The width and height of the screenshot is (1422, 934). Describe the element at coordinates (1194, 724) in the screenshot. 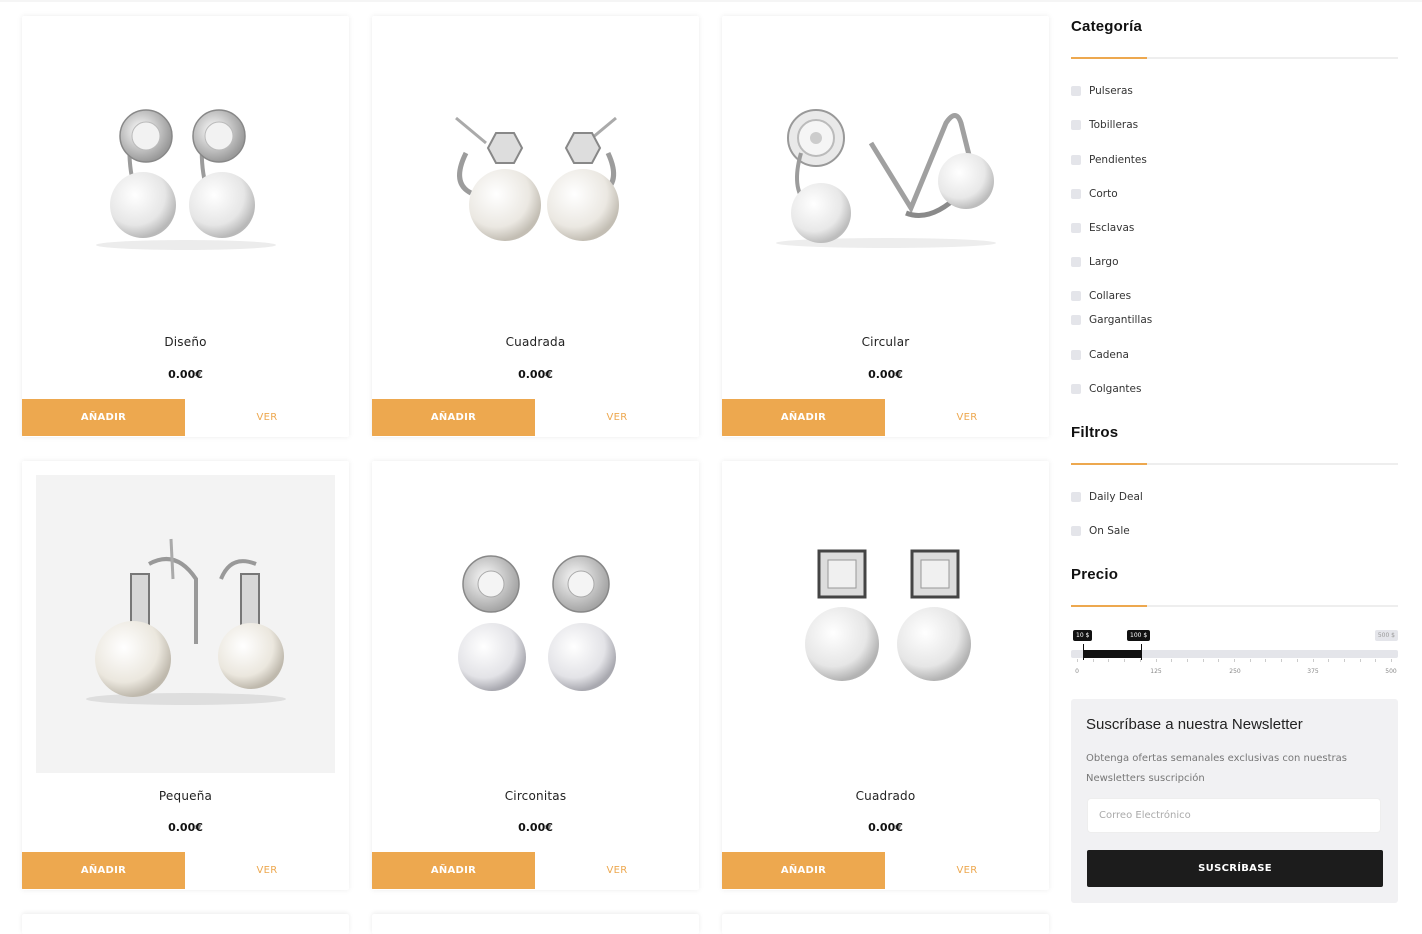

I see `newsletter-title: Suscríbase a nuestra Newsletter` at that location.